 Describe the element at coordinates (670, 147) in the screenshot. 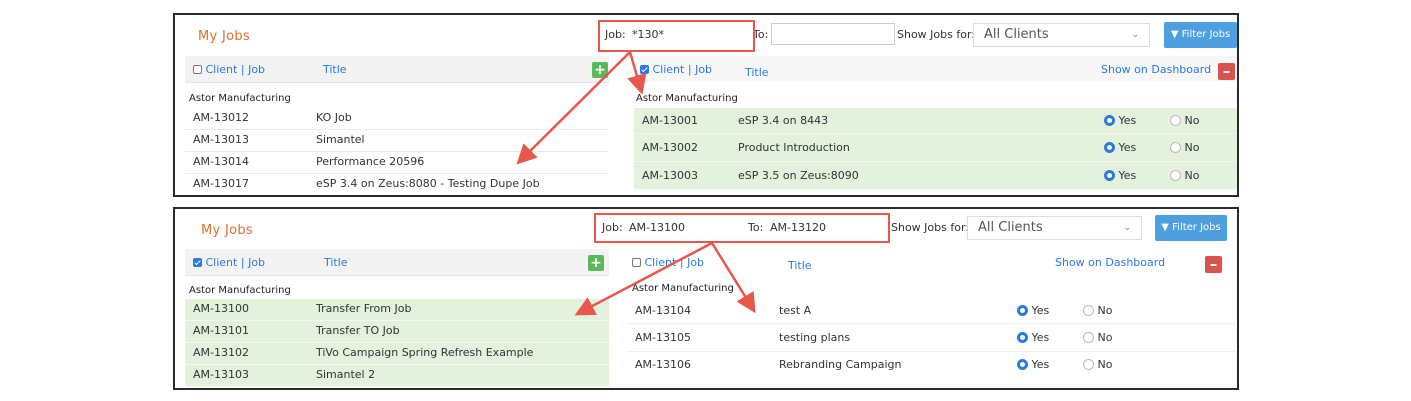

I see `job-number: AM-13002` at that location.